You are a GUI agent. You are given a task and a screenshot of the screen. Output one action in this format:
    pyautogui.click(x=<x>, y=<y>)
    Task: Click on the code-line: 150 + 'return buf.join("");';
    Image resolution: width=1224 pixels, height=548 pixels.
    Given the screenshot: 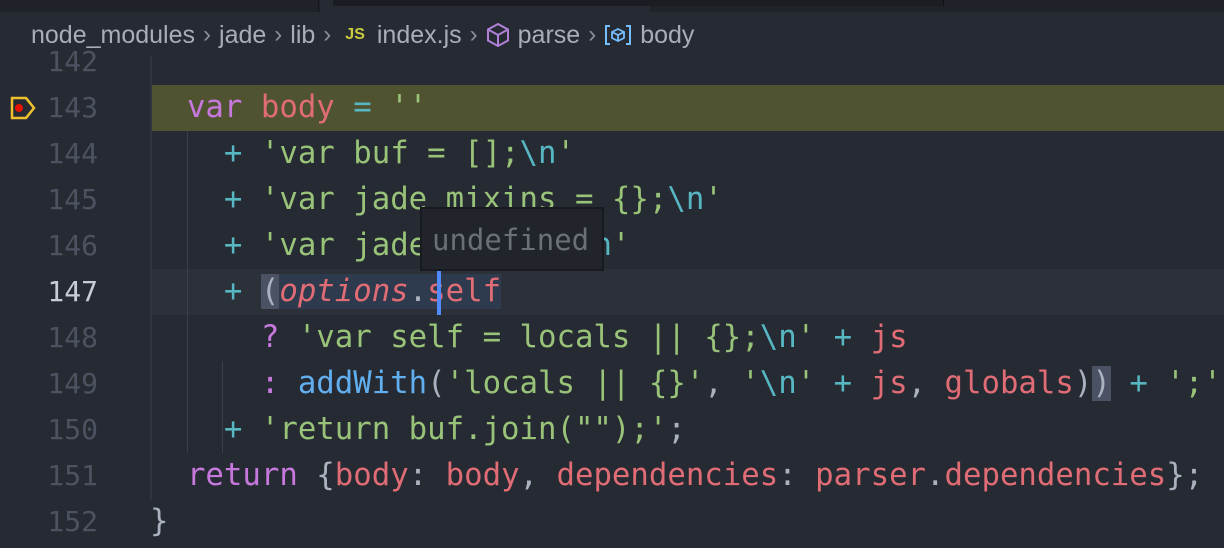 What is the action you would take?
    pyautogui.click(x=612, y=430)
    